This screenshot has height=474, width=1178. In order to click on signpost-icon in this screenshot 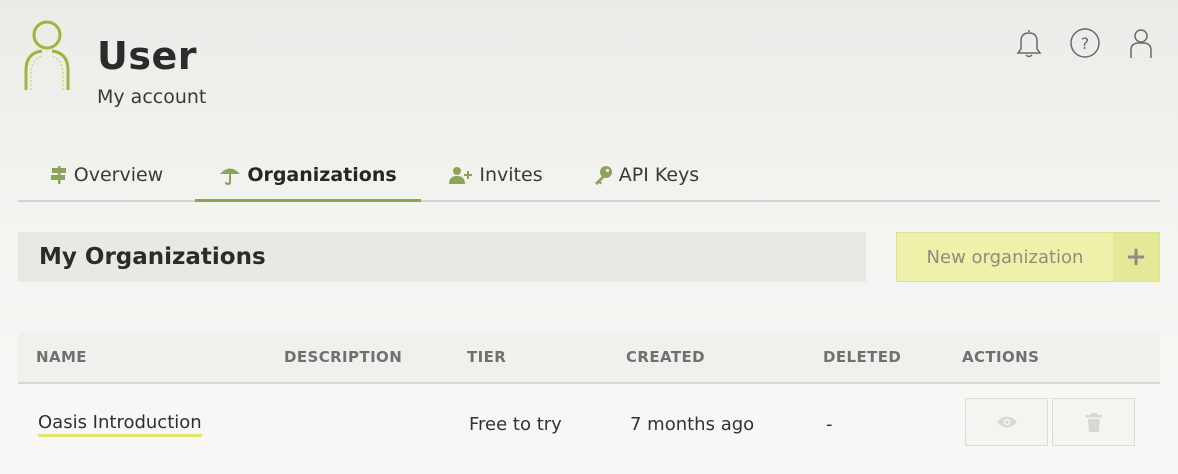, I will do `click(59, 175)`.